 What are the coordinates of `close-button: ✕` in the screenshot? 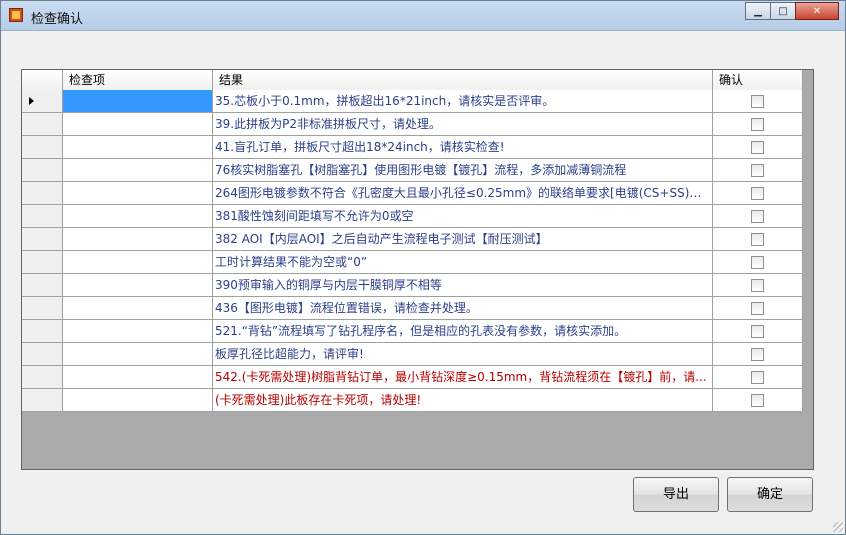 It's located at (817, 11).